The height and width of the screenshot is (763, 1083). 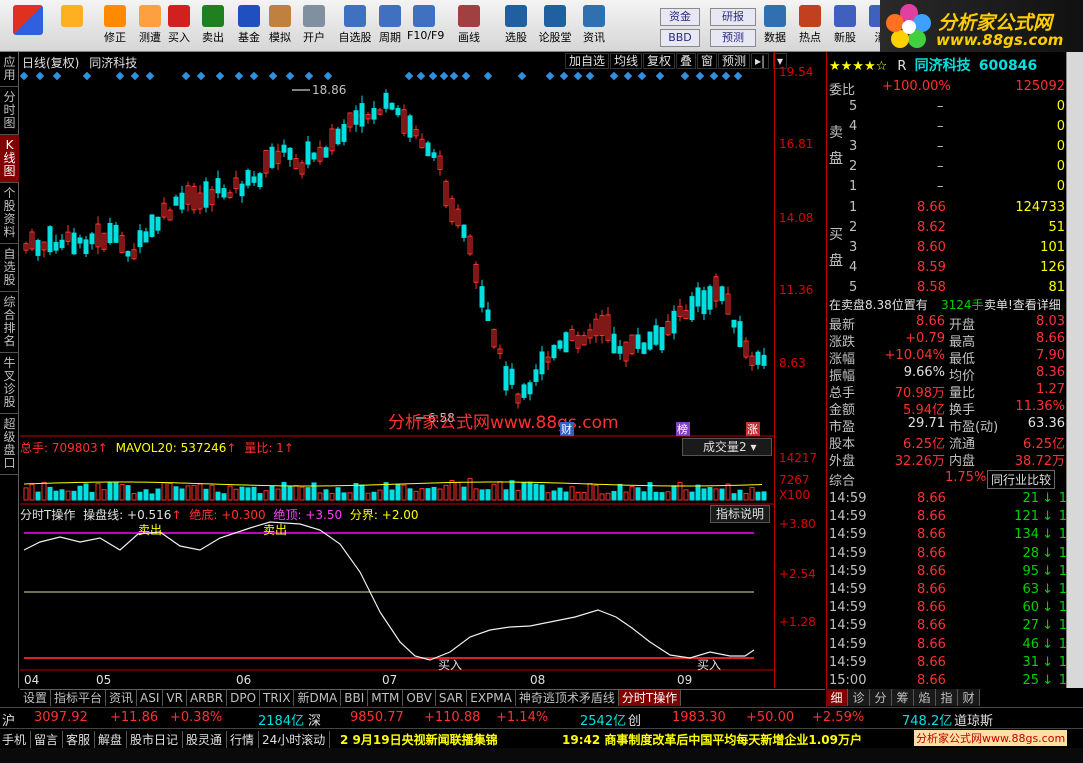 I want to click on hot-button: 热点, so click(x=810, y=26).